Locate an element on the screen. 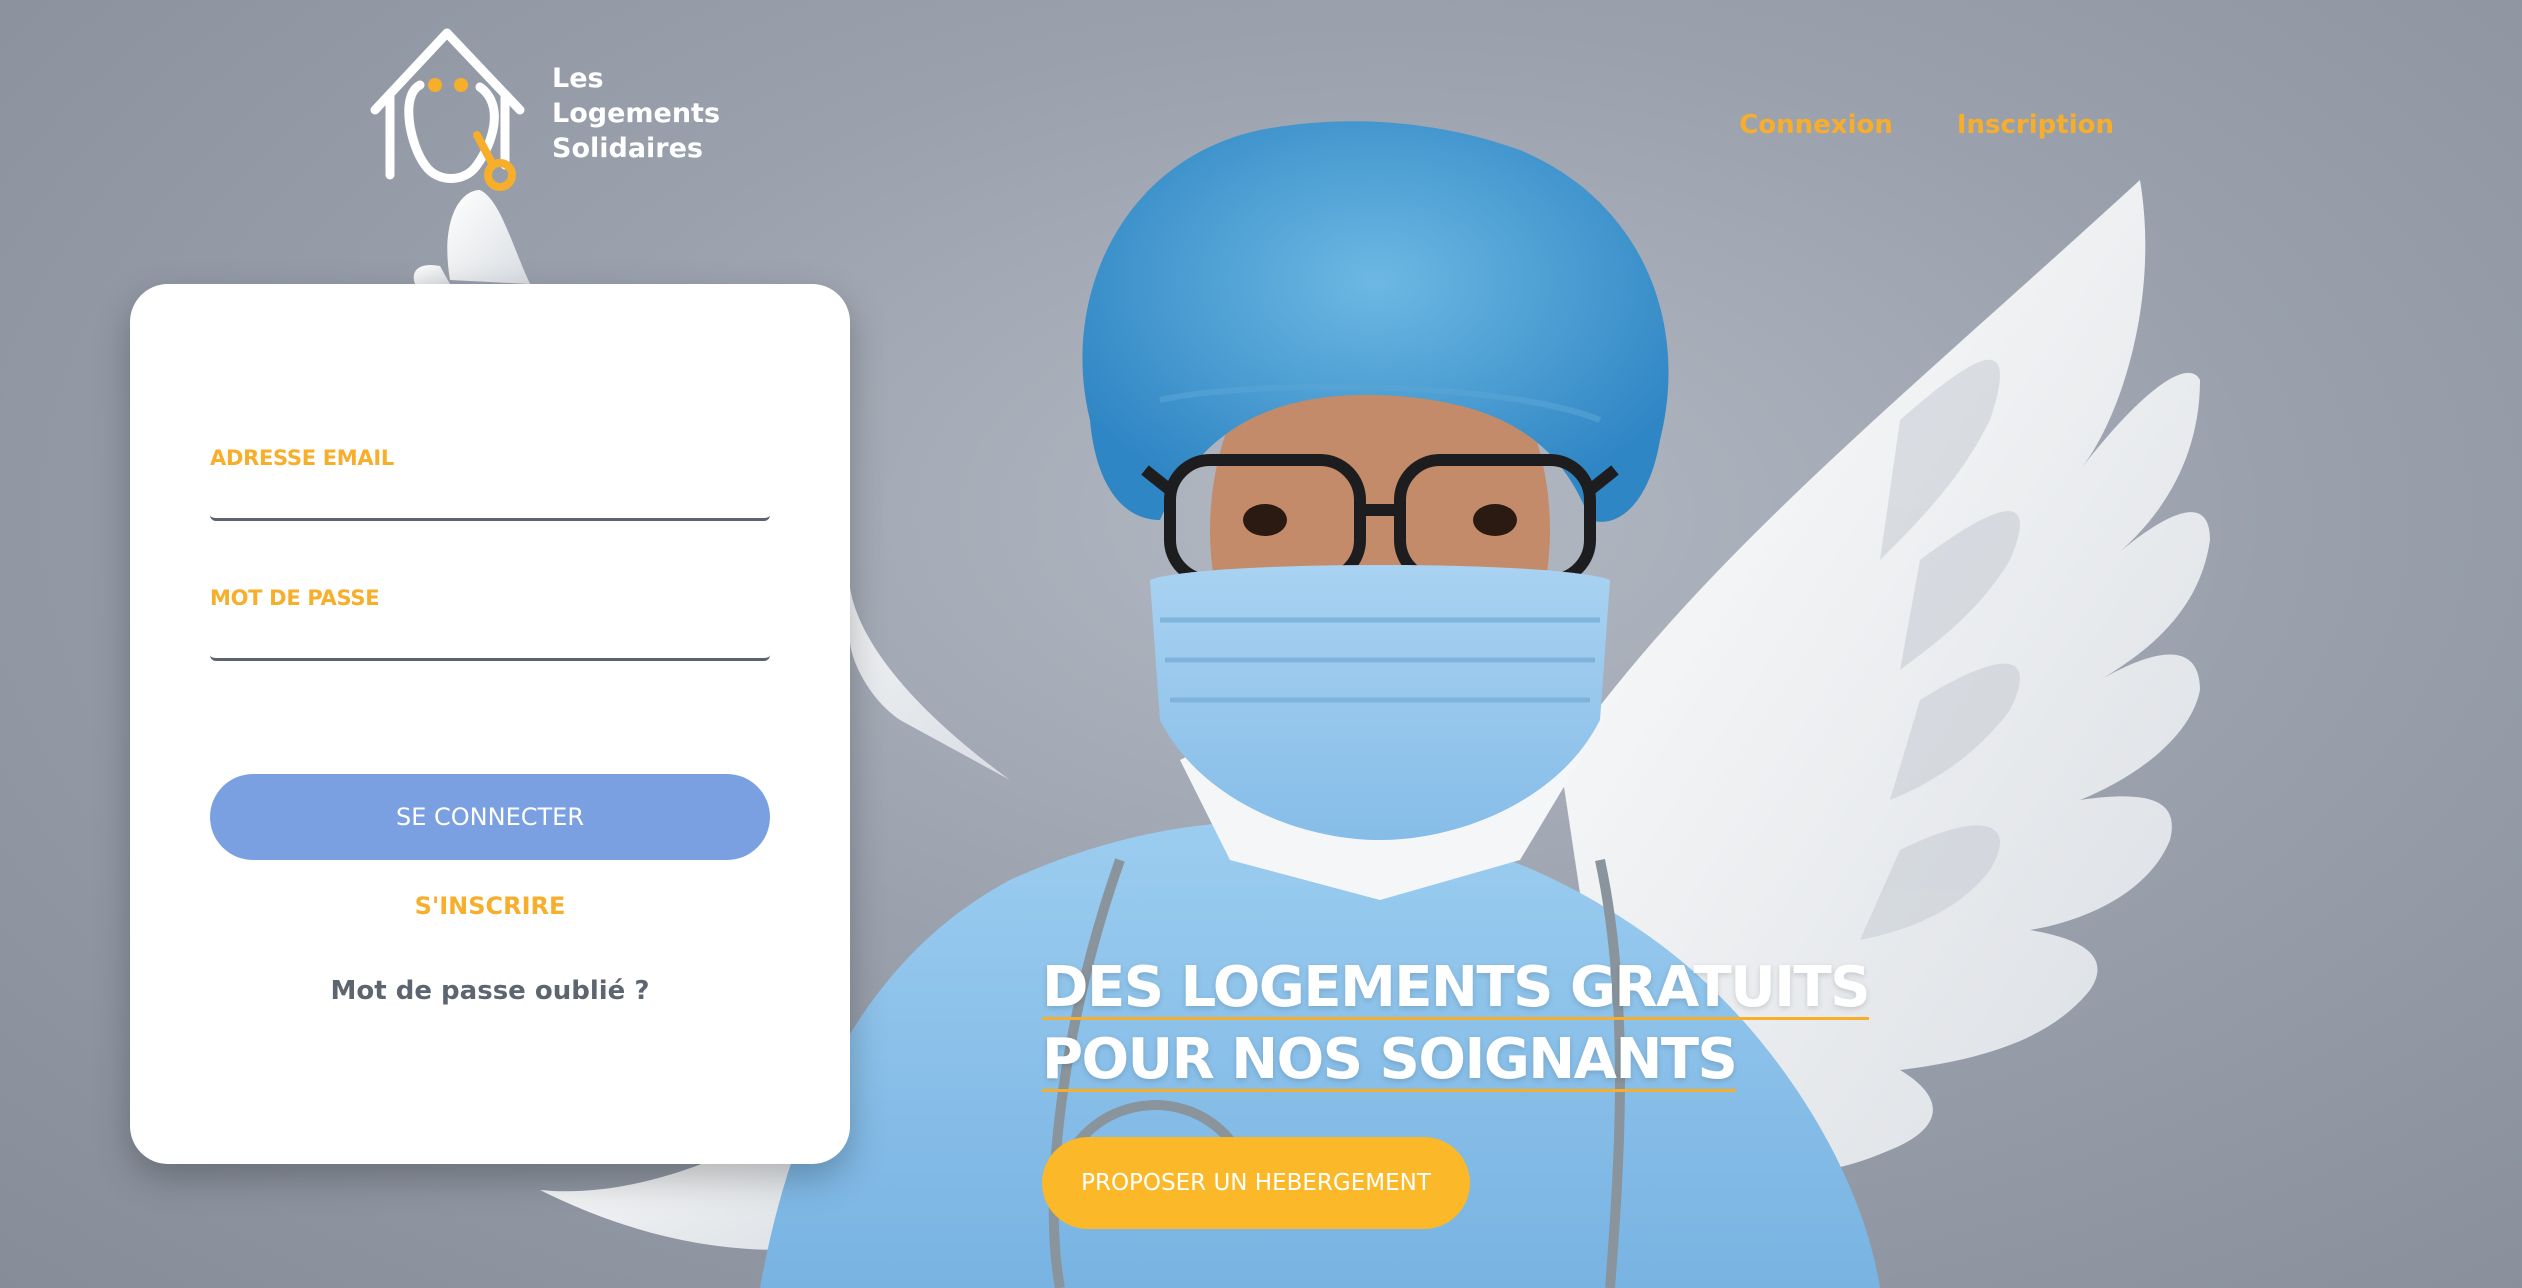 Image resolution: width=2522 pixels, height=1288 pixels. brand-name: Les Logements Solidaires is located at coordinates (636, 113).